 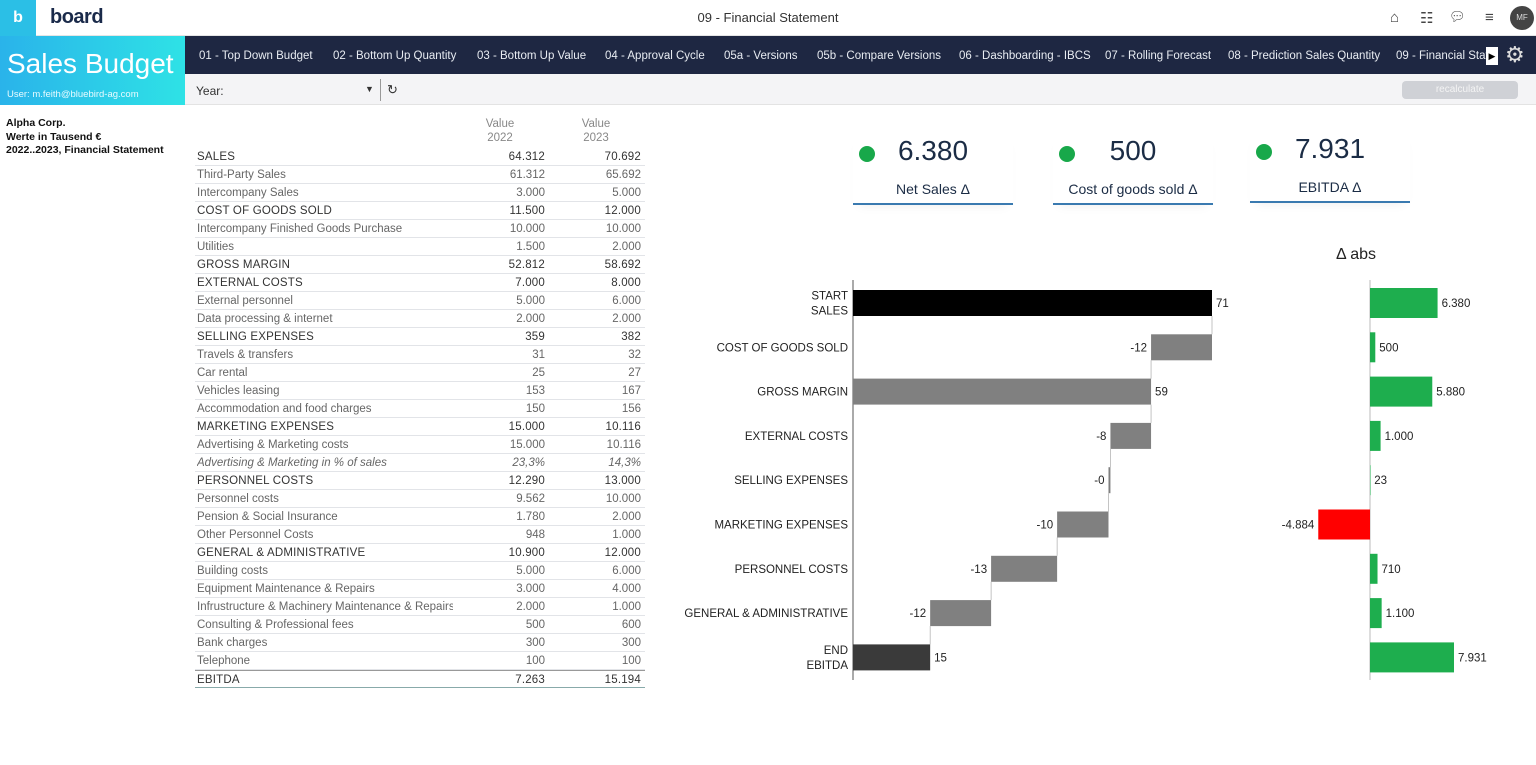 What do you see at coordinates (802, 393) in the screenshot?
I see `category-label: GROSS MARGIN` at bounding box center [802, 393].